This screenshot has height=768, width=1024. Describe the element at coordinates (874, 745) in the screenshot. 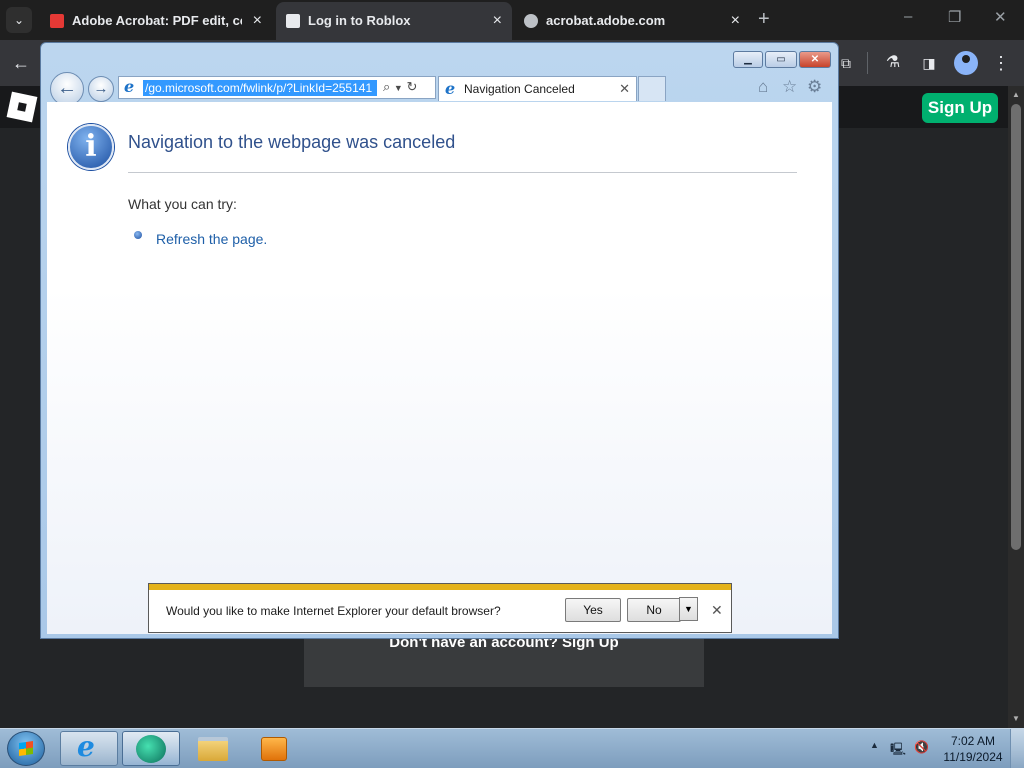

I see `show-hidden-icons-icon: ▲` at that location.